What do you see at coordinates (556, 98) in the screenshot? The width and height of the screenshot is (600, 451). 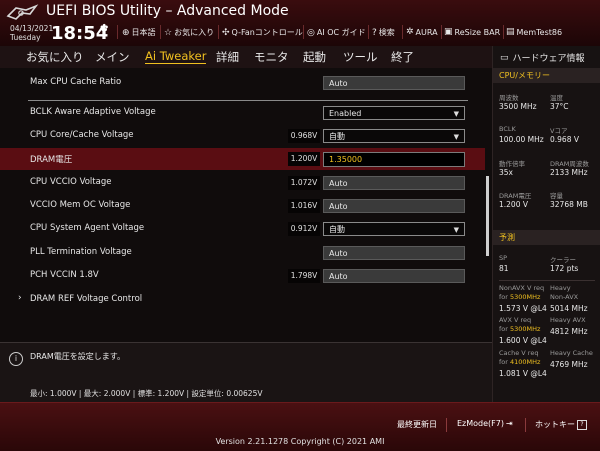 I see `temp-label: 温度` at bounding box center [556, 98].